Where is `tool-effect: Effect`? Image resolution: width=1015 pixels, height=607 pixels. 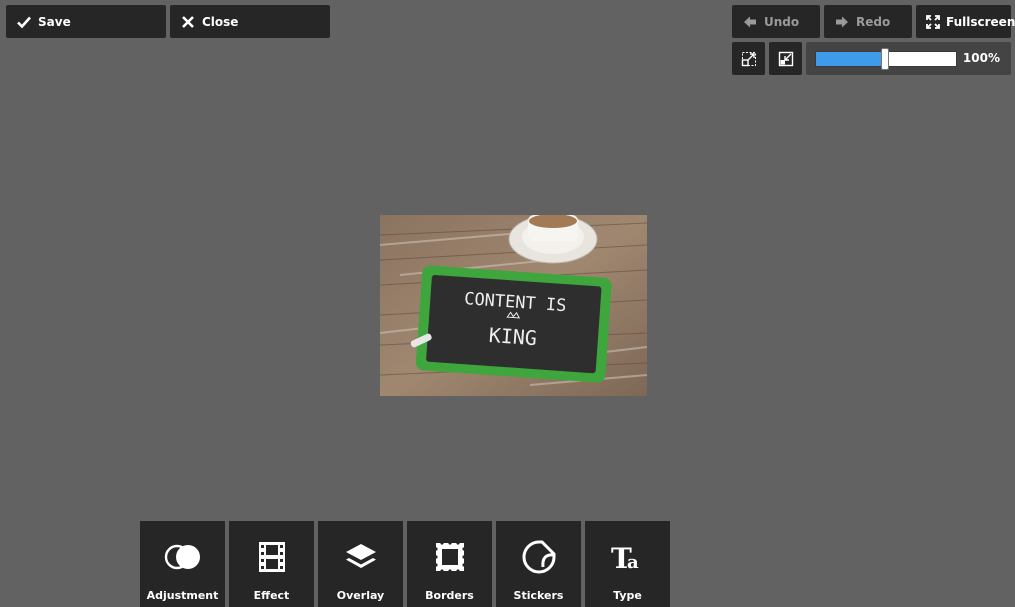 tool-effect: Effect is located at coordinates (271, 564).